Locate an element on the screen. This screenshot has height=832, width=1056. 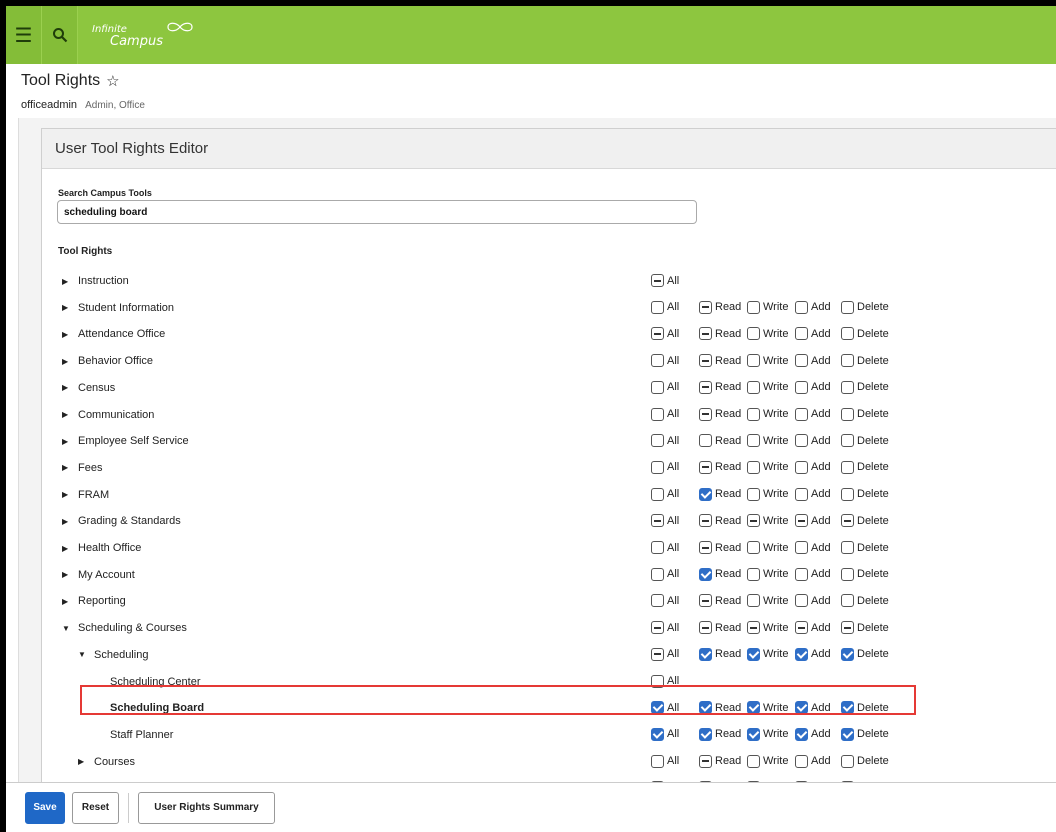
tool-name: ▶ Fees is located at coordinates (82, 468).